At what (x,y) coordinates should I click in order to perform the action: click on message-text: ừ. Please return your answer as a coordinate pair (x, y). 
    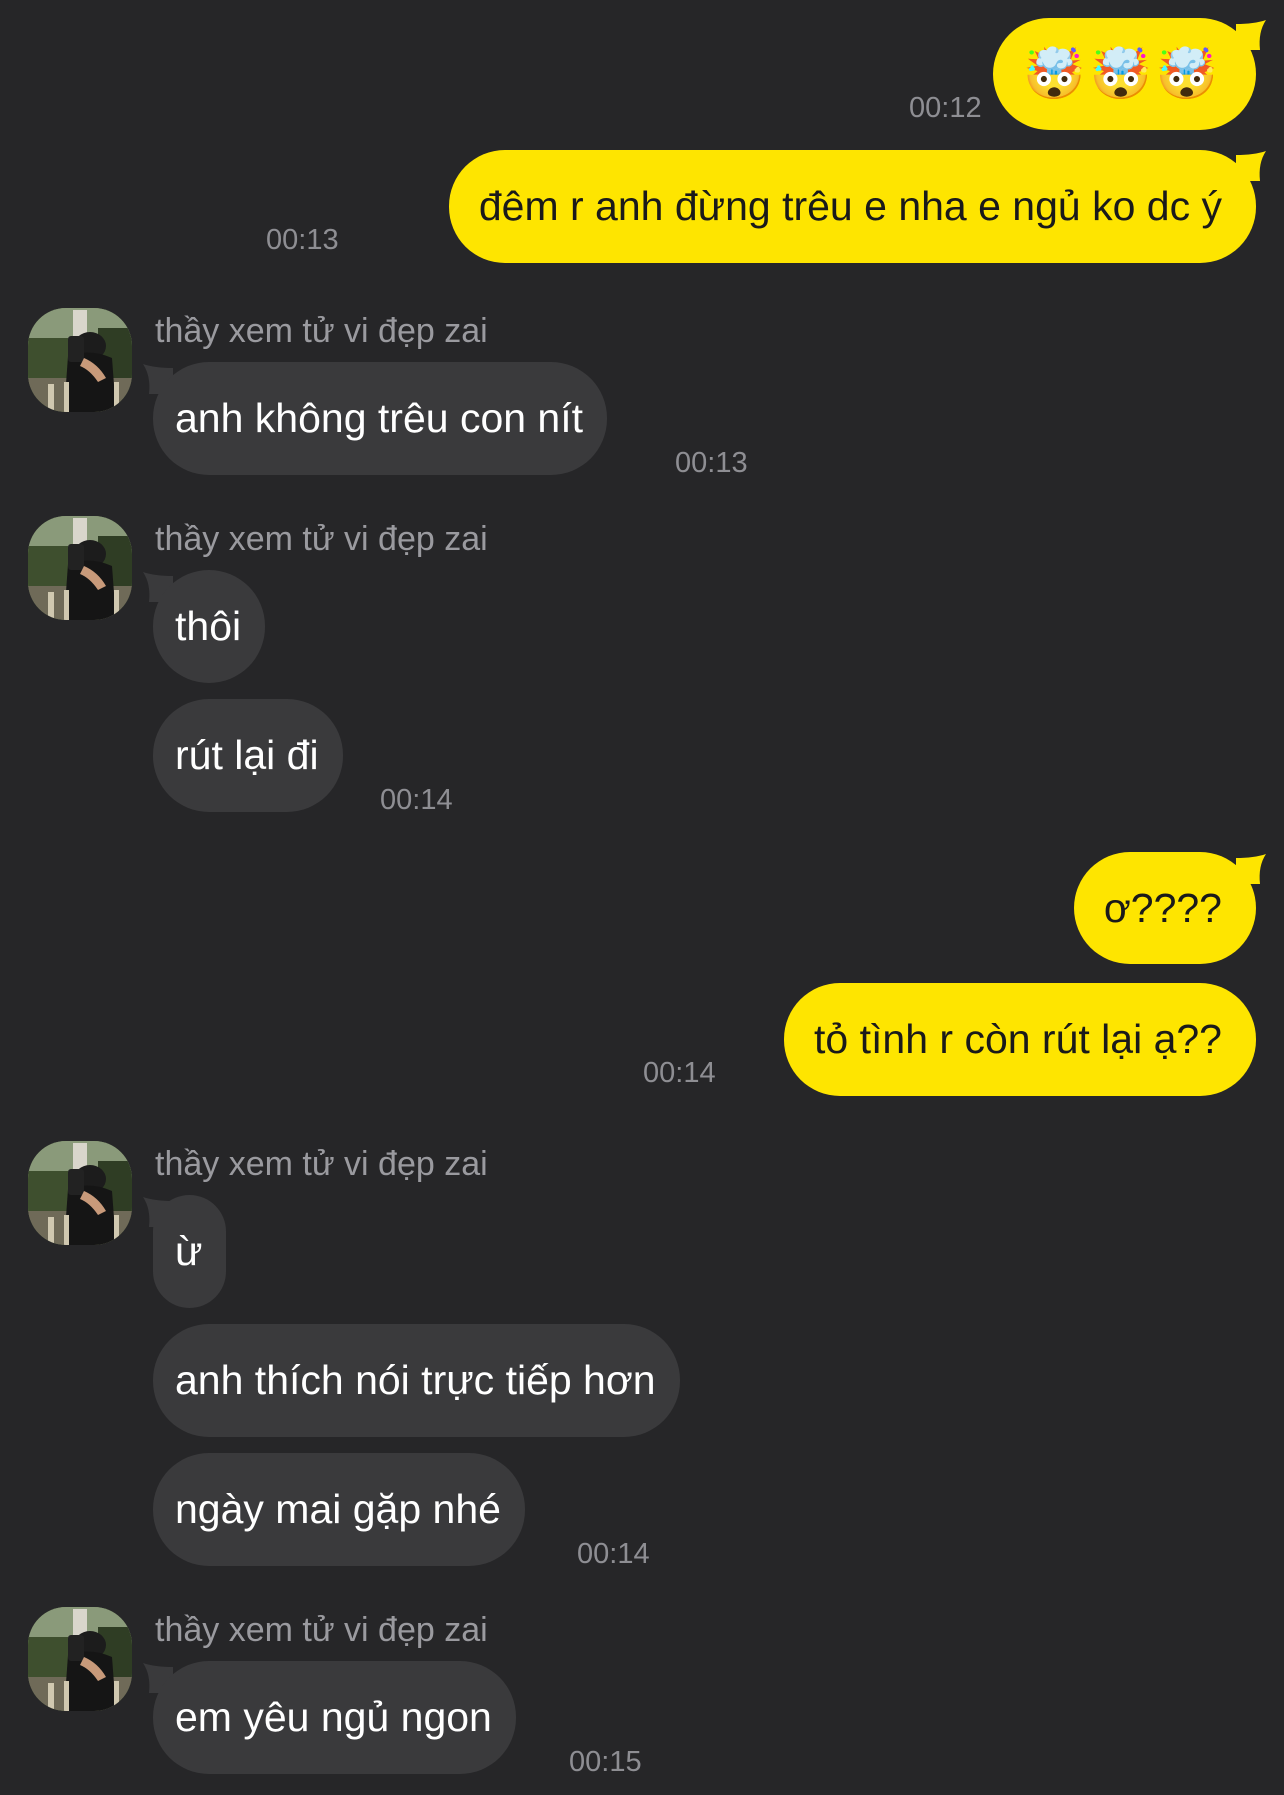
    Looking at the image, I should click on (189, 1251).